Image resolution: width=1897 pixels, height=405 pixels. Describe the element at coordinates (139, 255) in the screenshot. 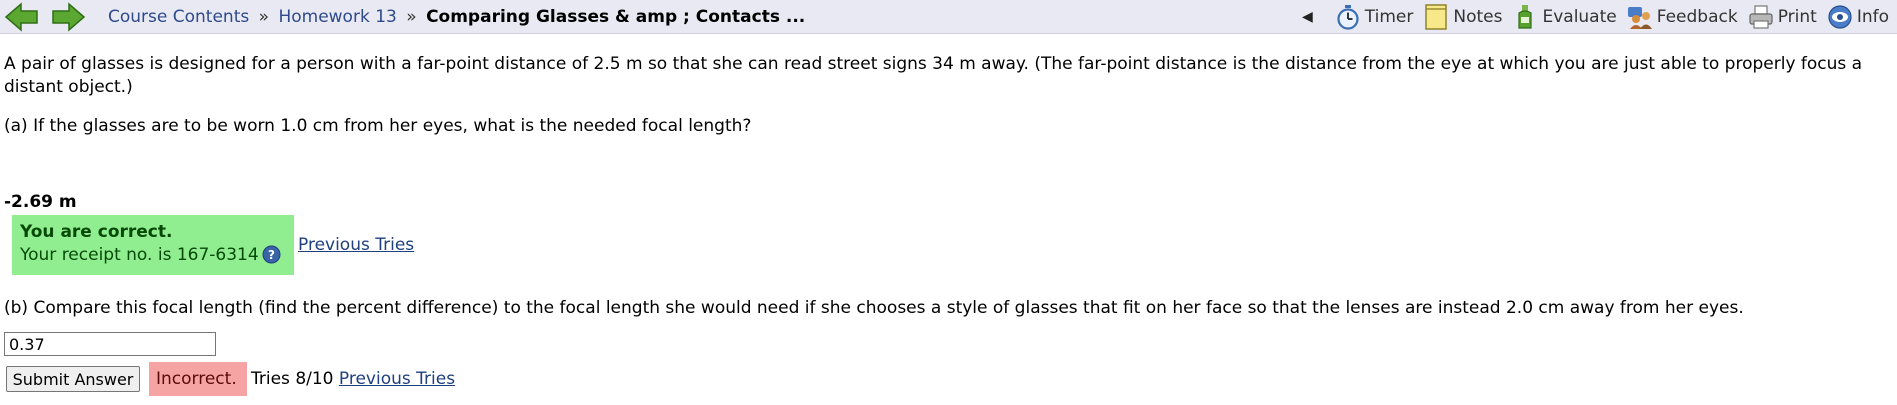

I see `receipt-text: Your receipt no. is 167-6314` at that location.